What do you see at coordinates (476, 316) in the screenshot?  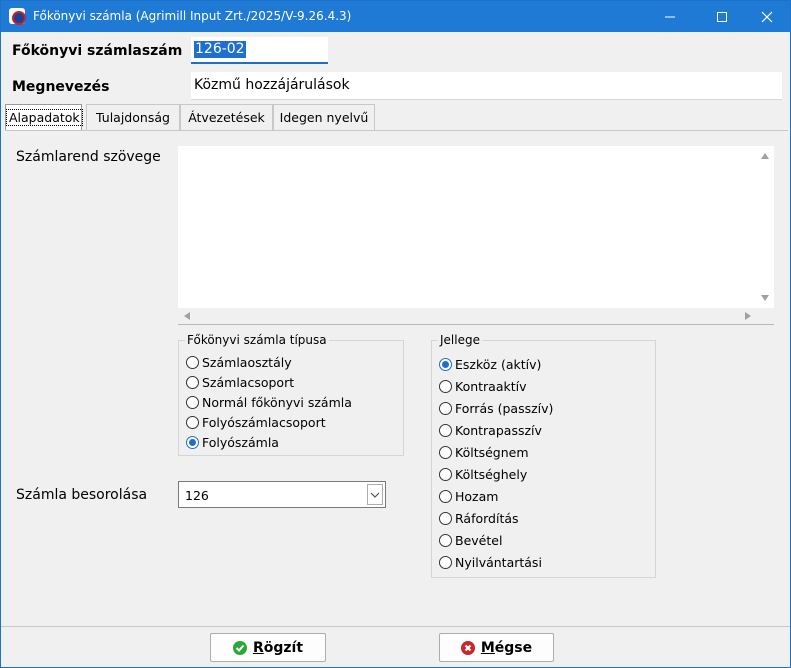 I see `horizontal-scrollbar` at bounding box center [476, 316].